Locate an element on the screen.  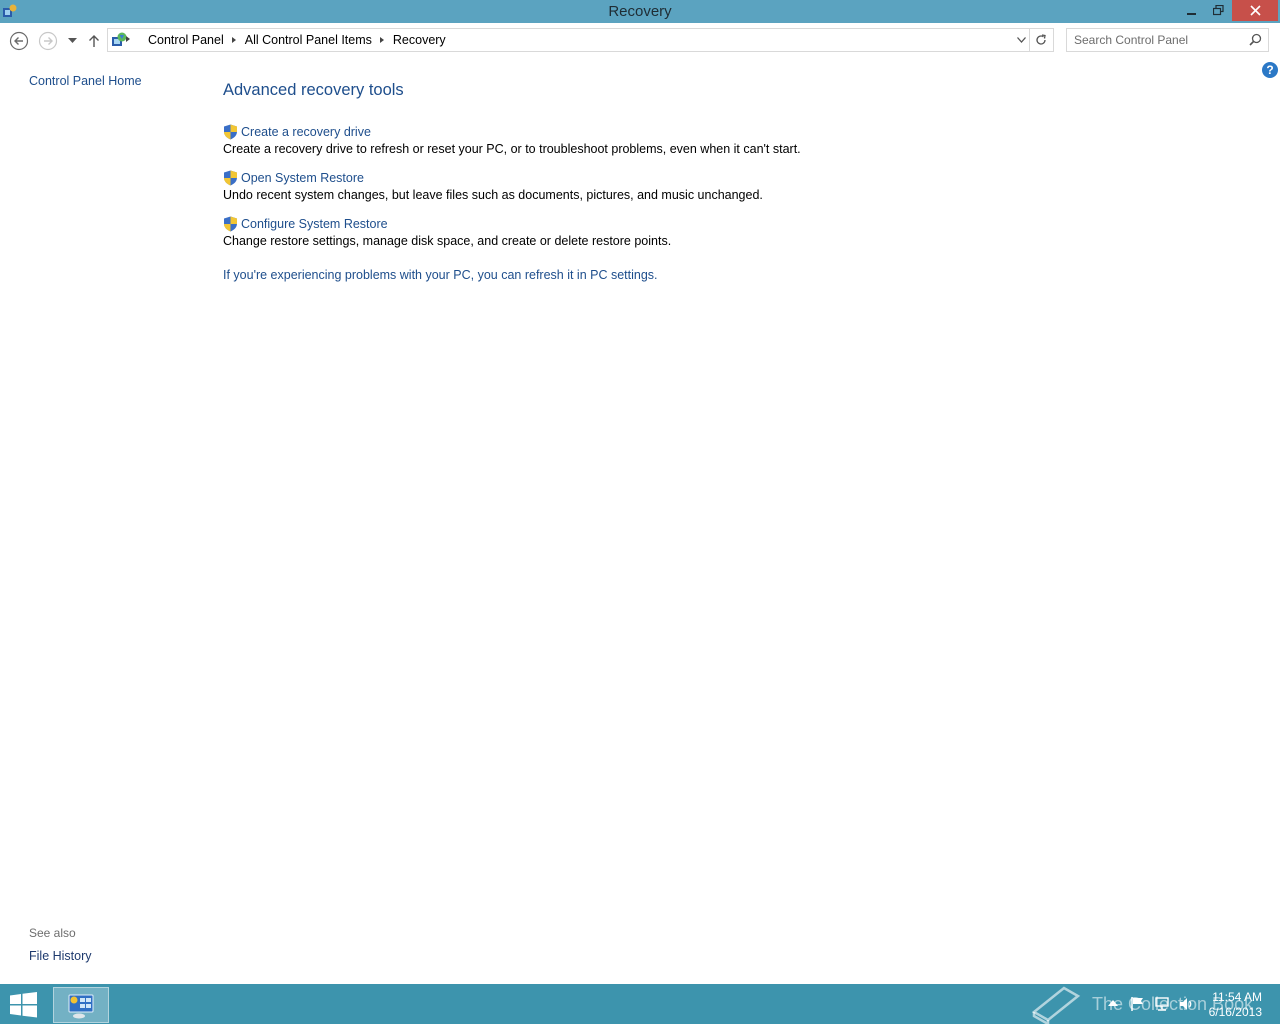
help-icon: ? is located at coordinates (1270, 70).